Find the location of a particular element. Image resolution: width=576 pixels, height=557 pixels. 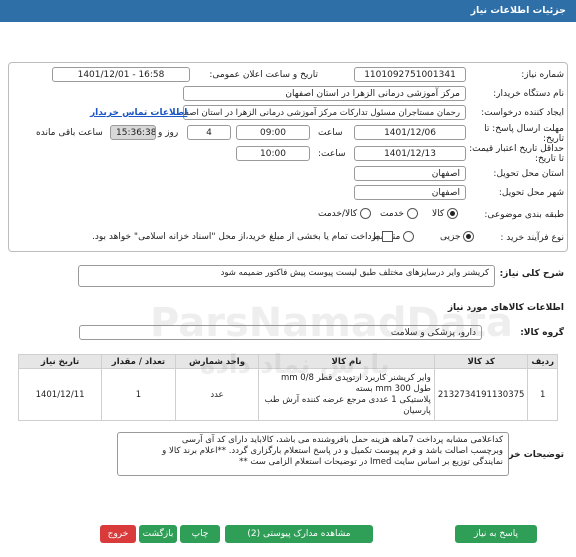

process-label: نوع فرآیند خرید : is located at coordinates (532, 238).